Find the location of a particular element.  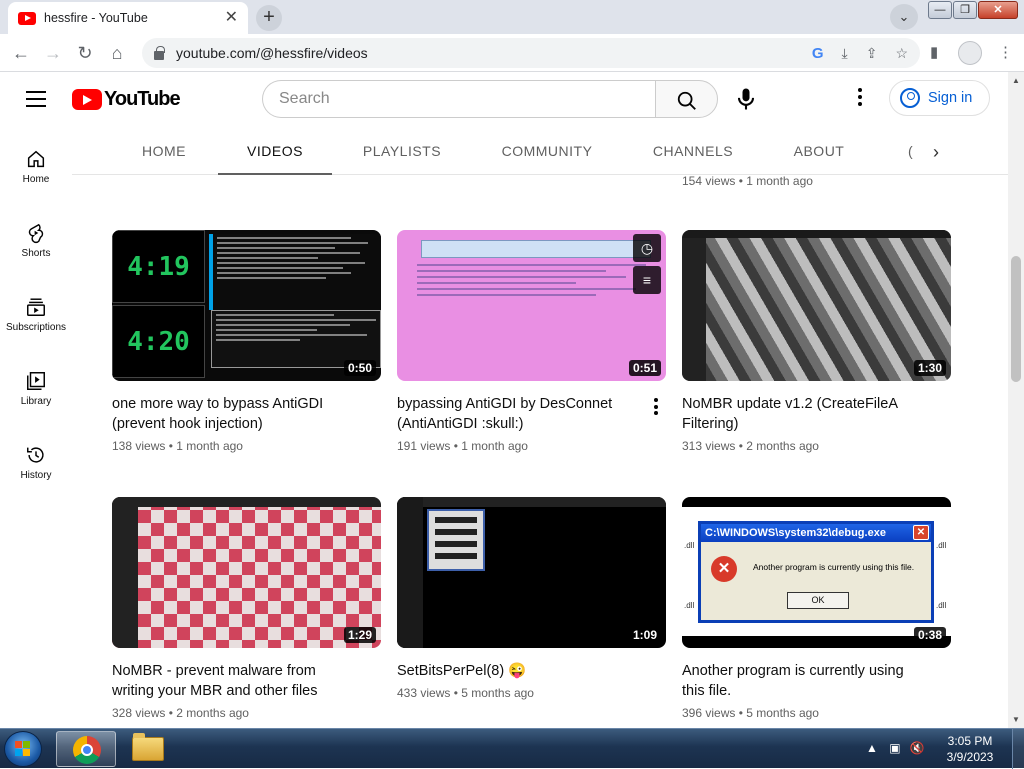

video-action-menu-icon is located at coordinates (656, 408).